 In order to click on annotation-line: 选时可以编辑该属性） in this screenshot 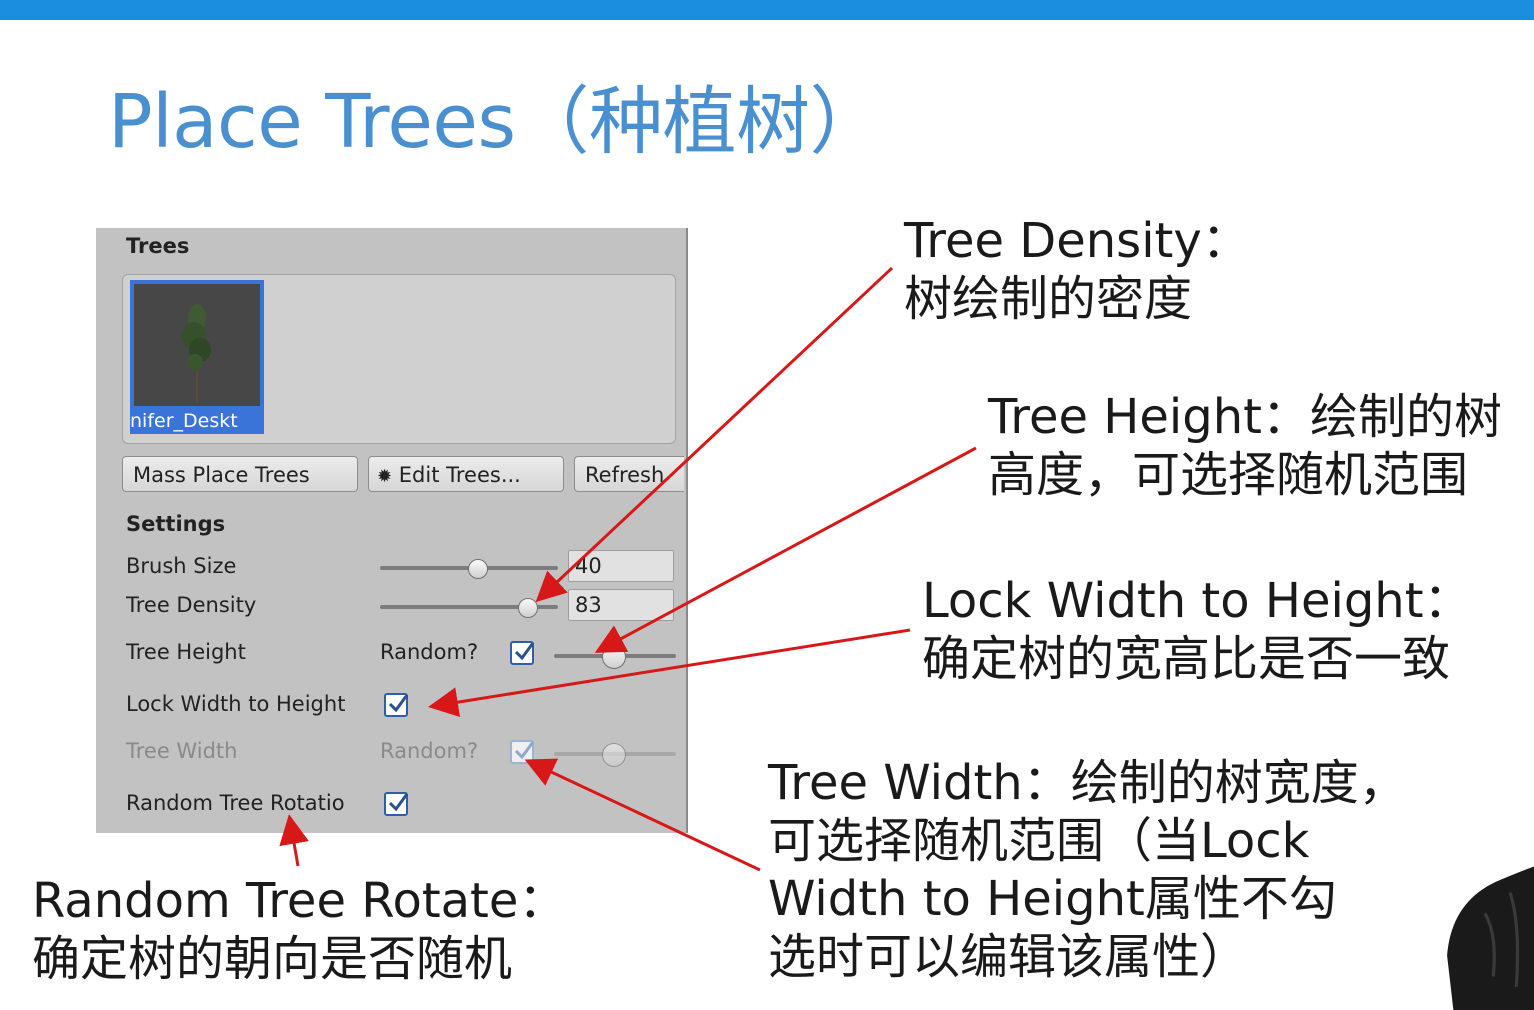, I will do `click(1008, 957)`.